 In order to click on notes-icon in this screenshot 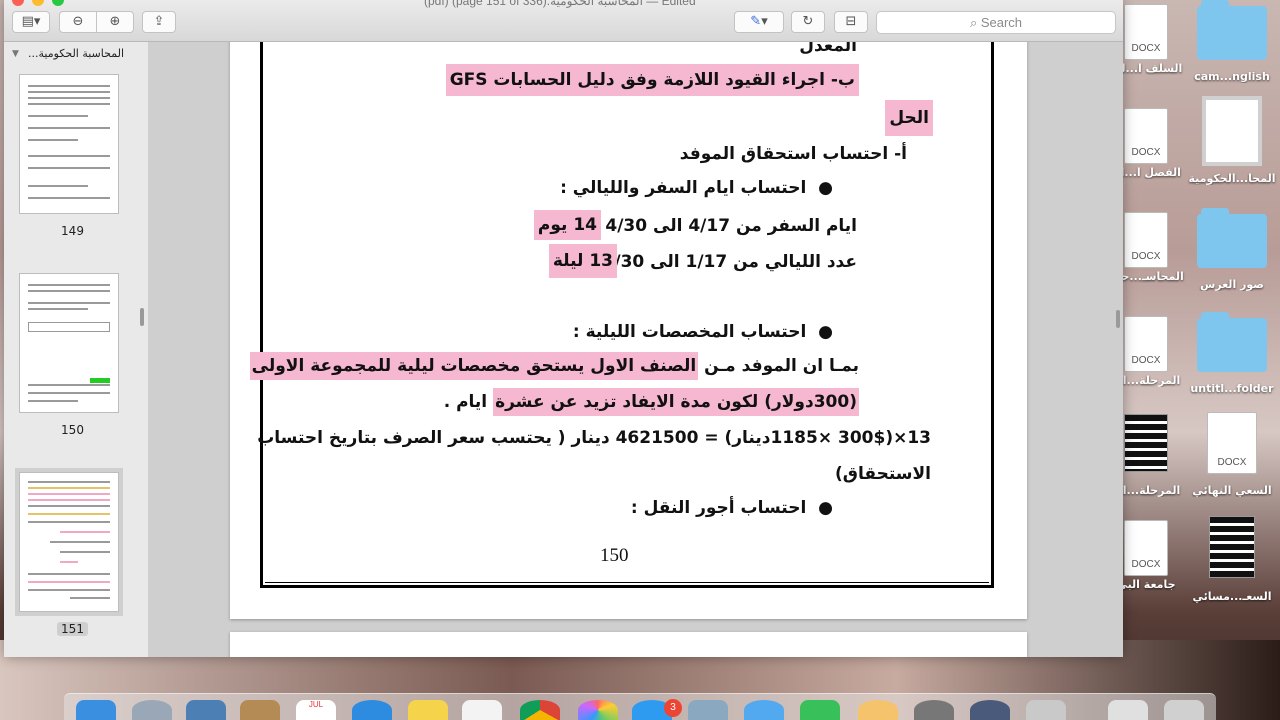, I will do `click(428, 710)`.